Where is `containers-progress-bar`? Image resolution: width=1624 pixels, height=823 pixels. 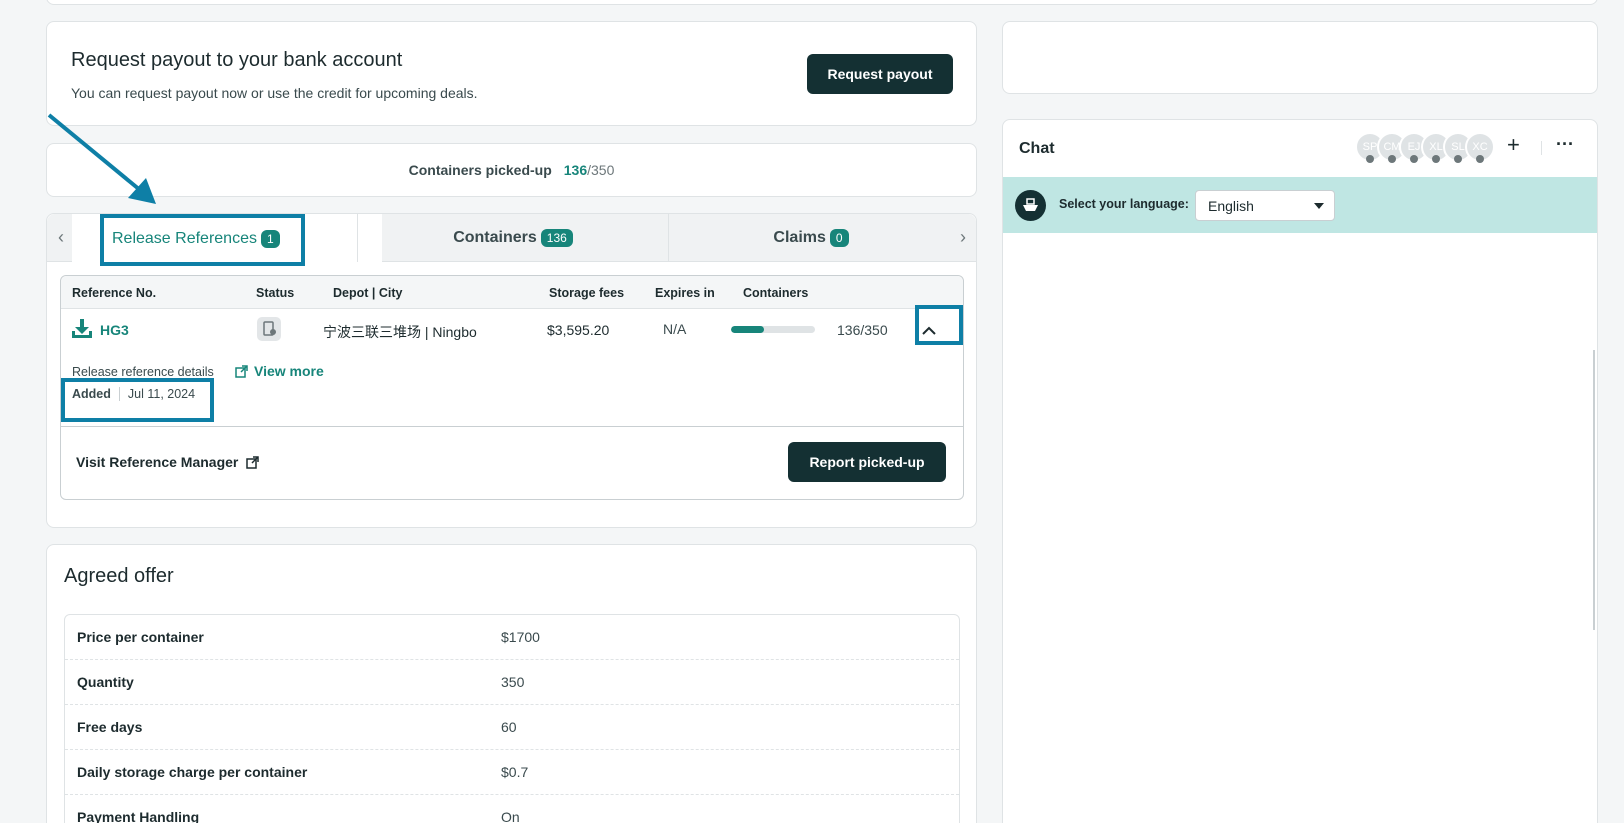
containers-progress-bar is located at coordinates (773, 329).